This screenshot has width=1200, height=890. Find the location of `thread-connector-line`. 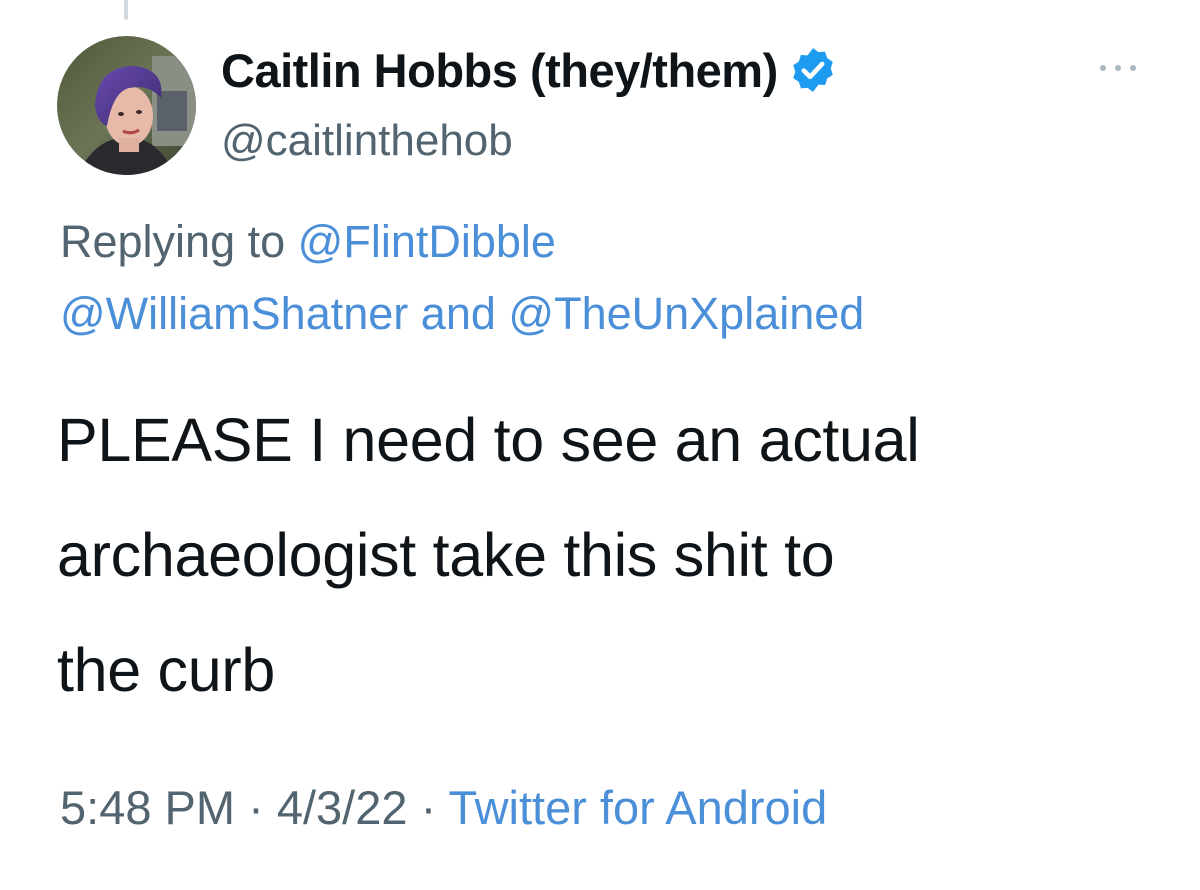

thread-connector-line is located at coordinates (126, 10).